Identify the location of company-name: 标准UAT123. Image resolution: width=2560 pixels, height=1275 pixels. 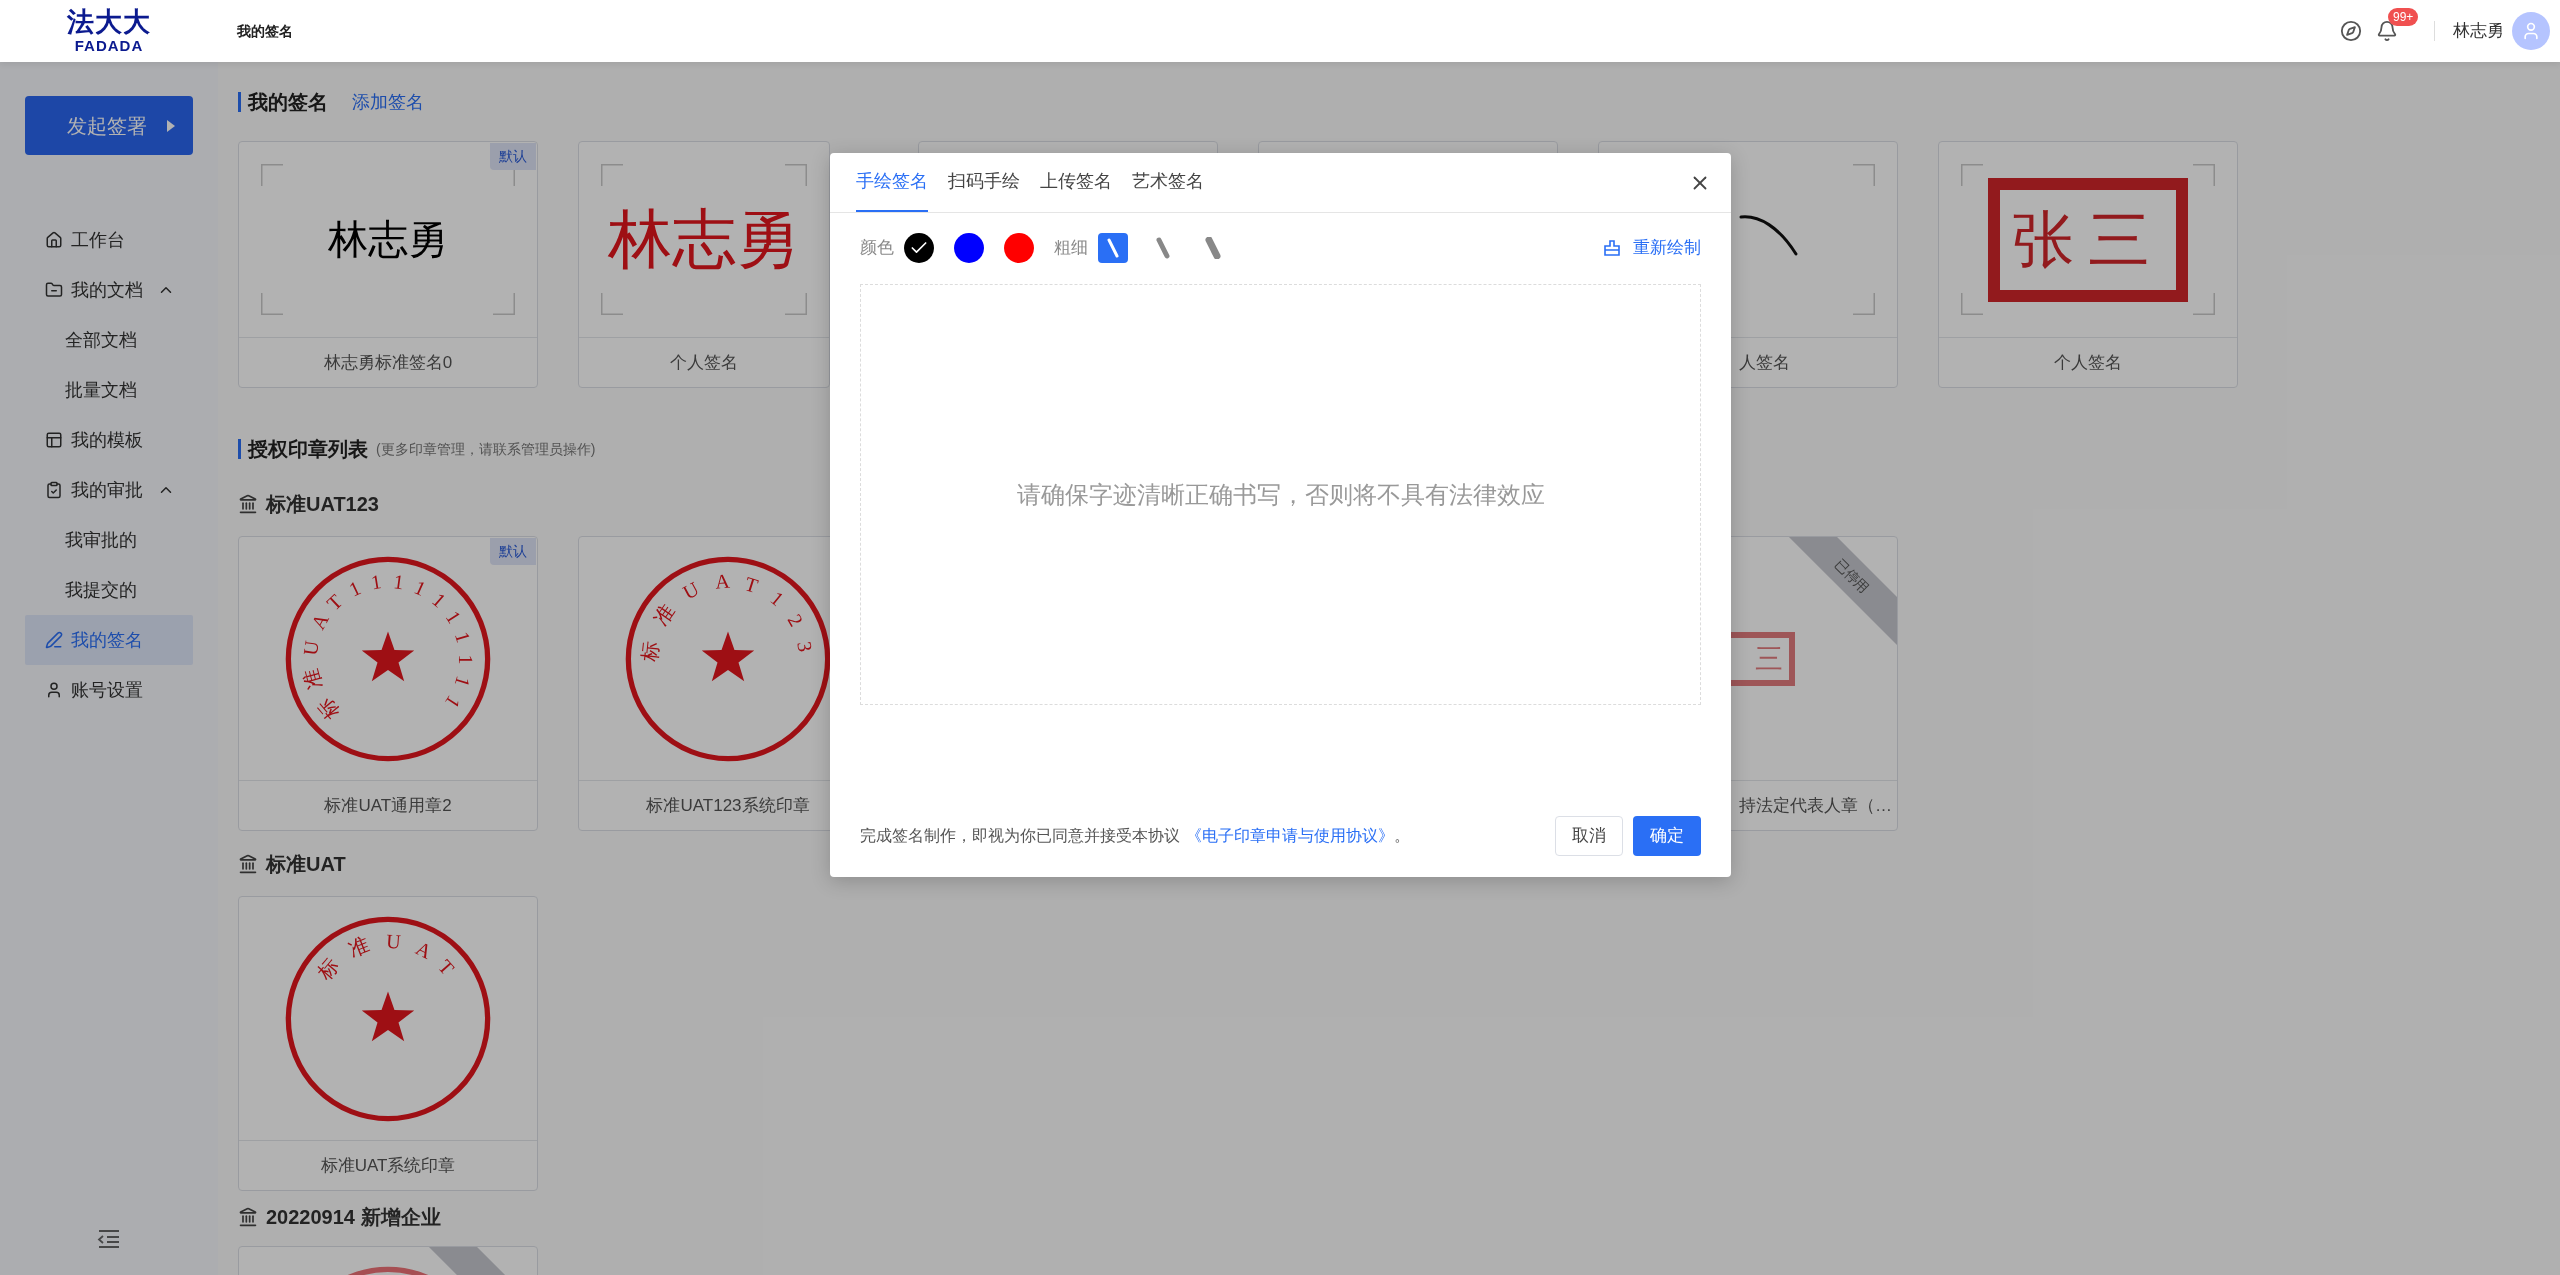
(322, 504).